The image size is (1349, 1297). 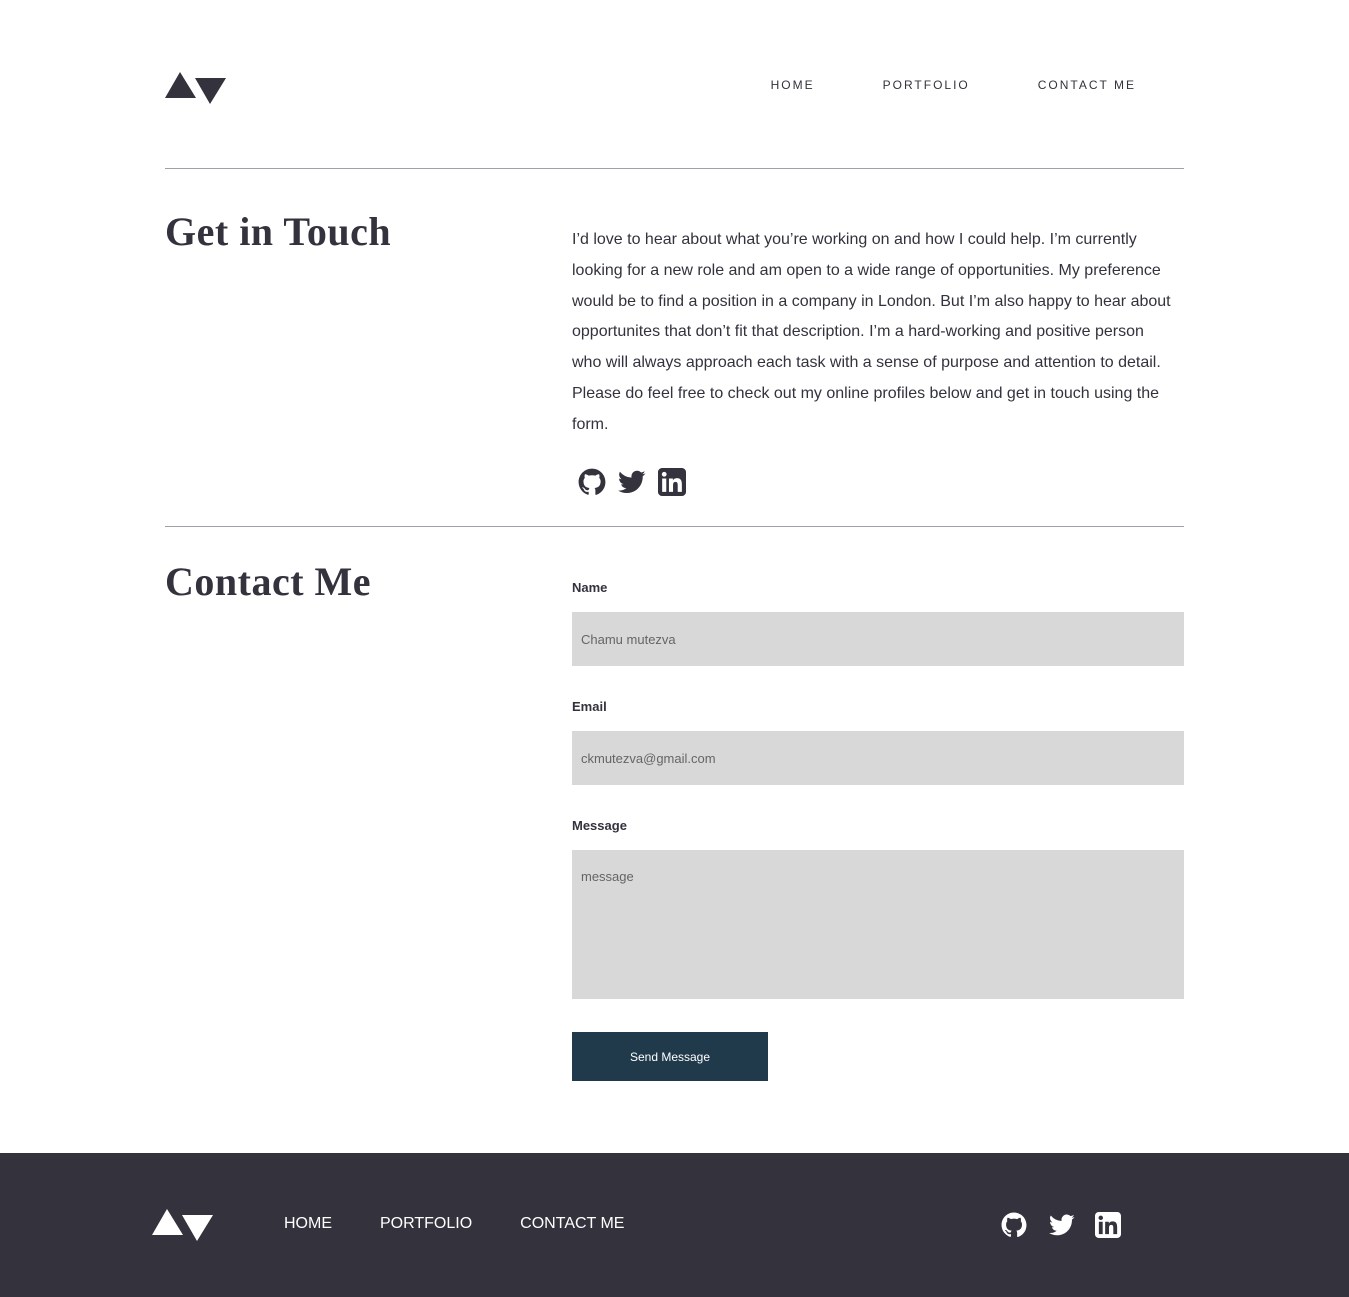 I want to click on send-message-button: Send Message, so click(x=670, y=1056).